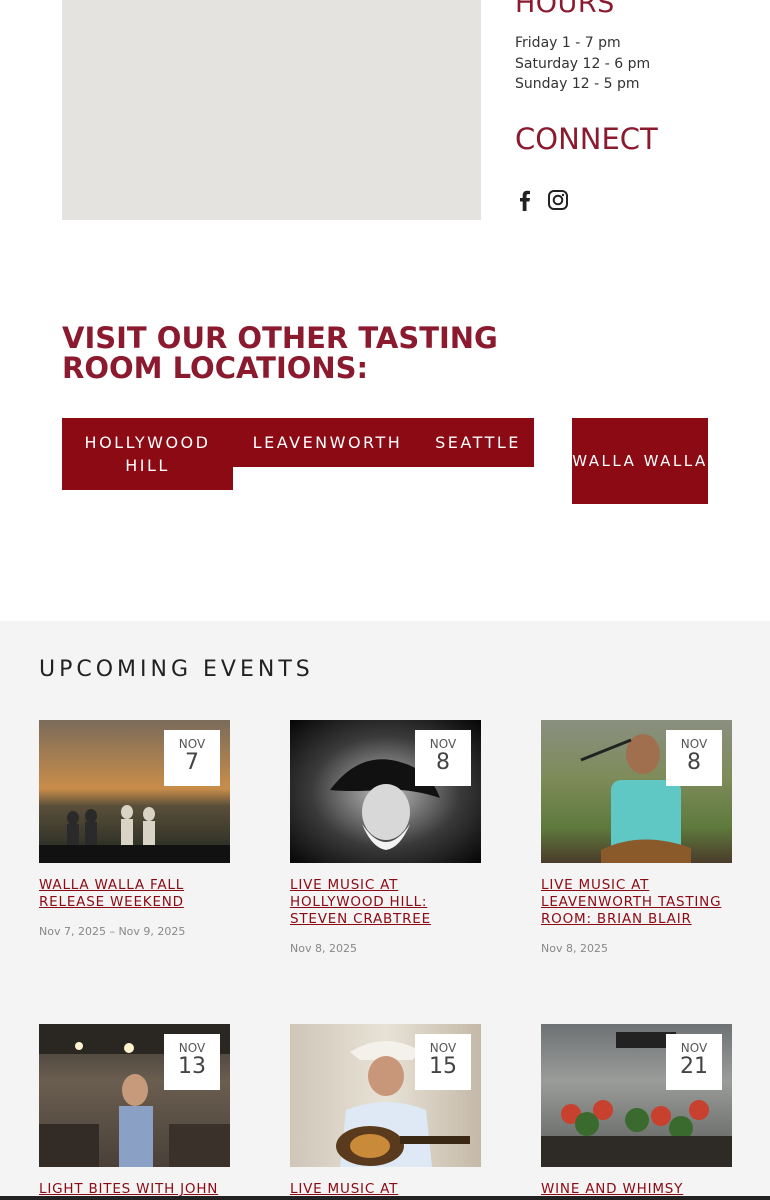 The image size is (770, 1200). Describe the element at coordinates (134, 791) in the screenshot. I see `event-image: NOV 7` at that location.